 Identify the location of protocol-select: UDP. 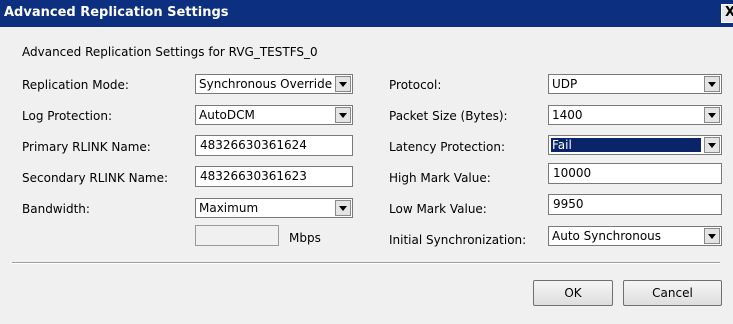
(635, 84).